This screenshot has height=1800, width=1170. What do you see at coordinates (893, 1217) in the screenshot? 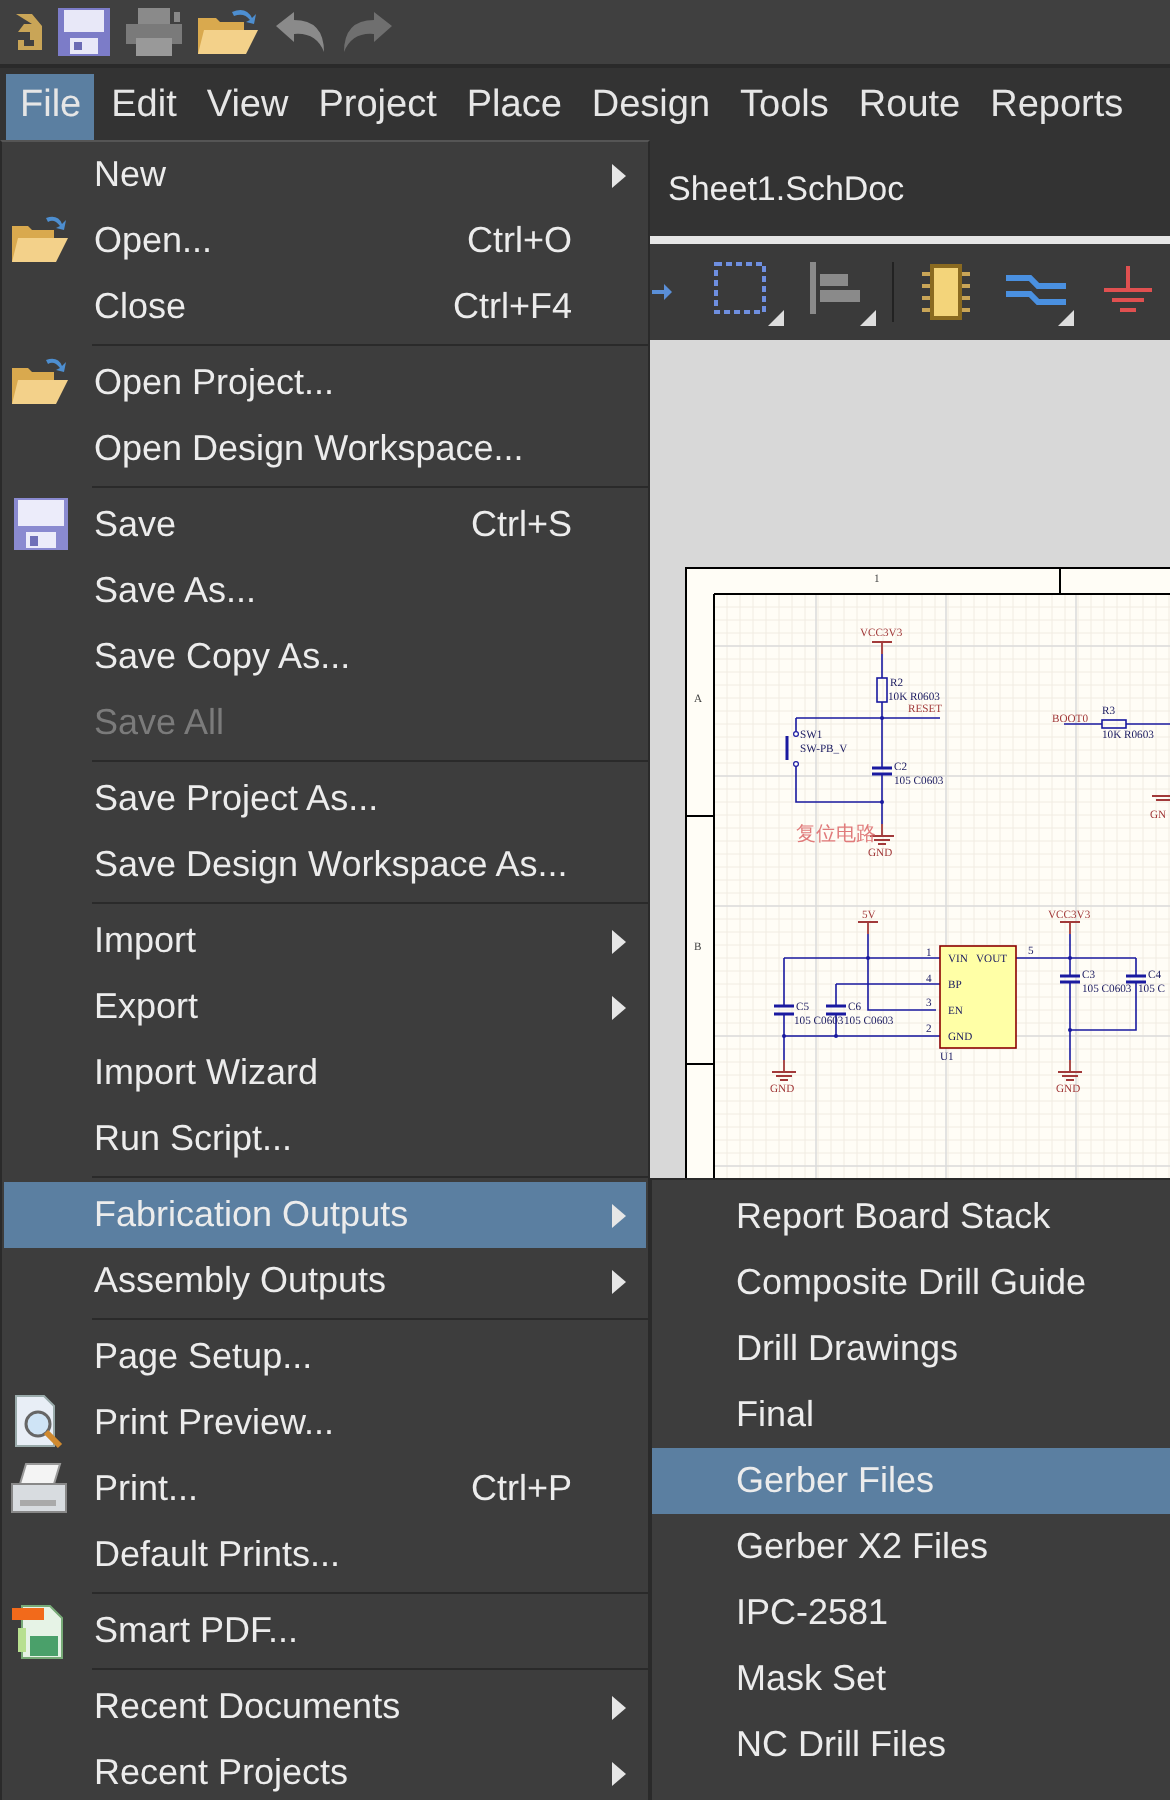
I see `menu-item-label: Report Board Stack` at bounding box center [893, 1217].